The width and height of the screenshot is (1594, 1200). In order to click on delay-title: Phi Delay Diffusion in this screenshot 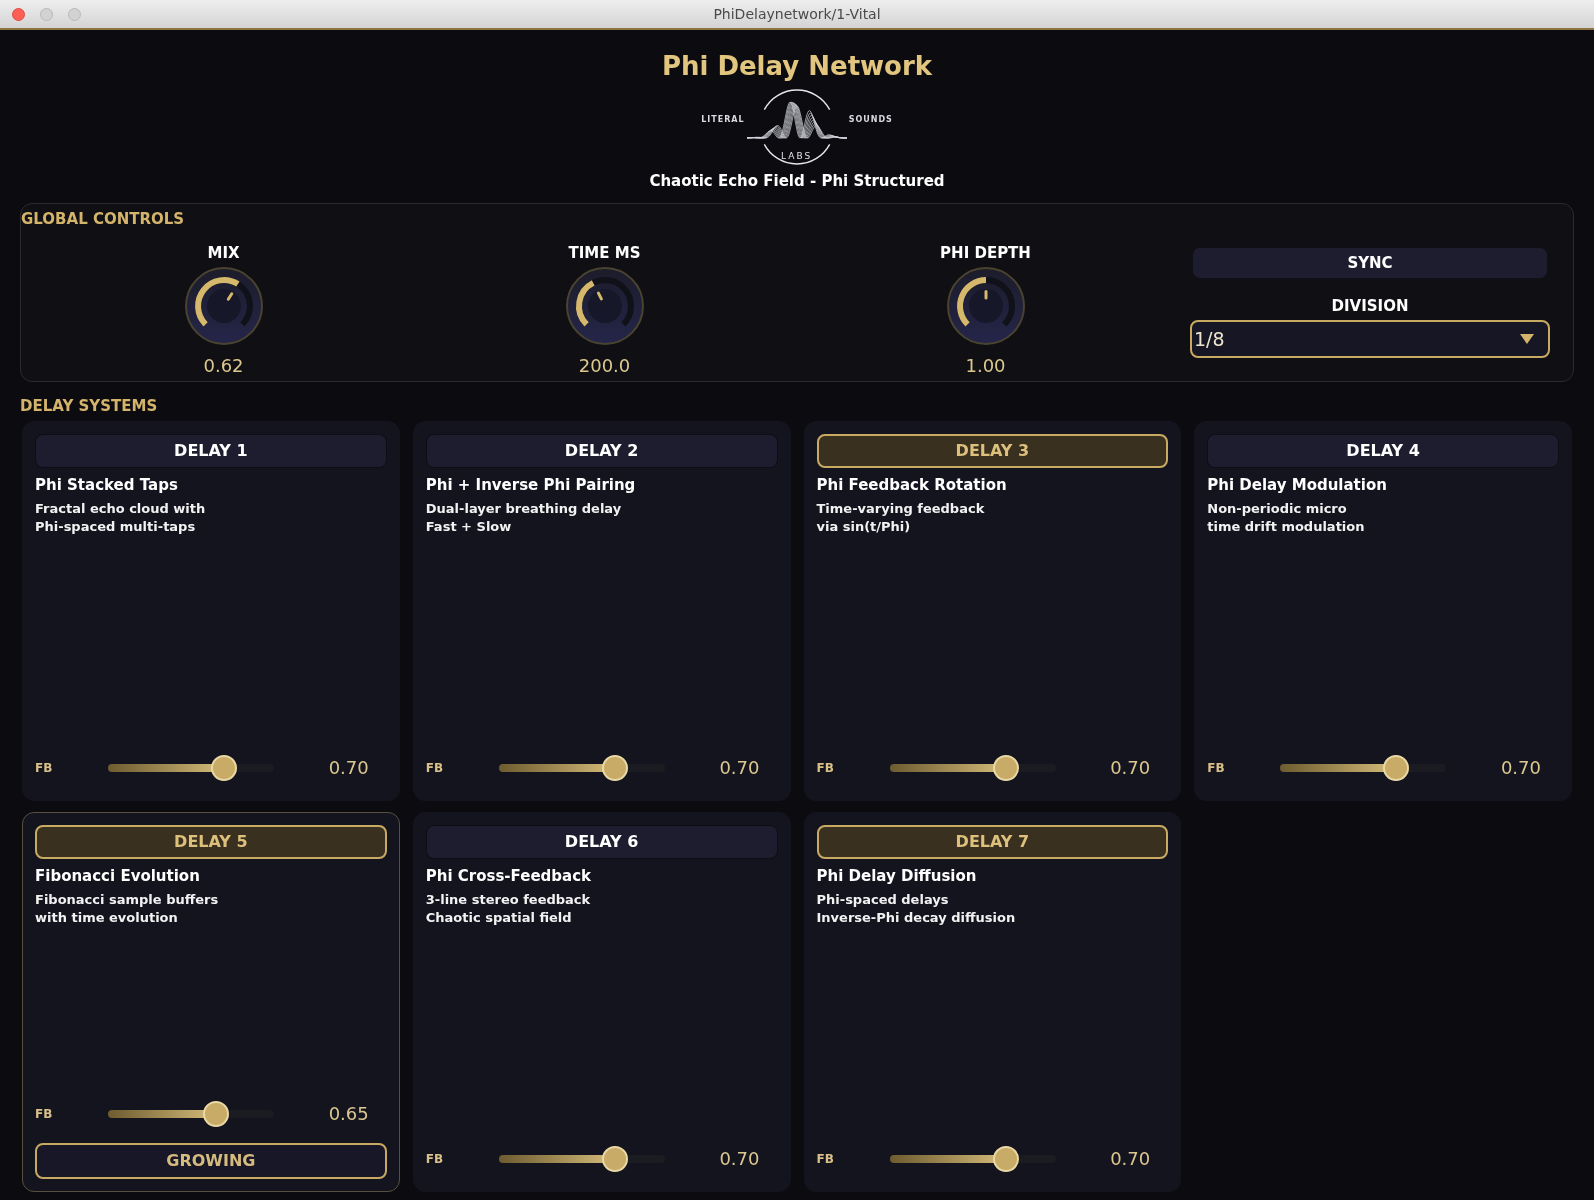, I will do `click(897, 876)`.